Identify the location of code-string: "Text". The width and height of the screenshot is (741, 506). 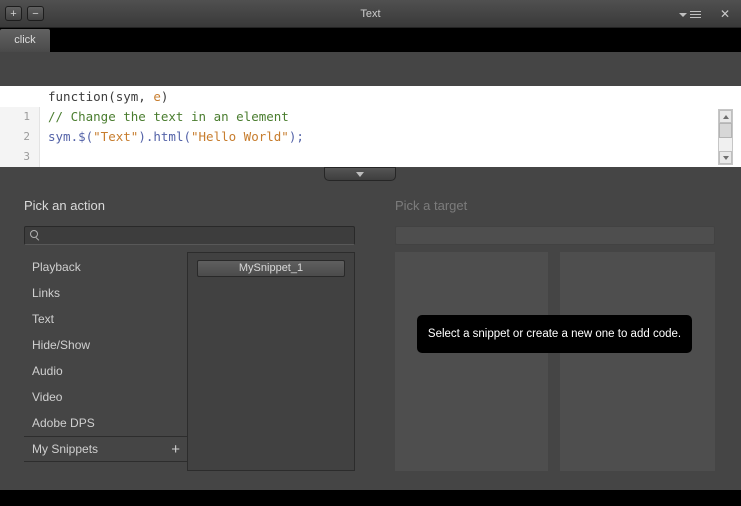
(116, 136).